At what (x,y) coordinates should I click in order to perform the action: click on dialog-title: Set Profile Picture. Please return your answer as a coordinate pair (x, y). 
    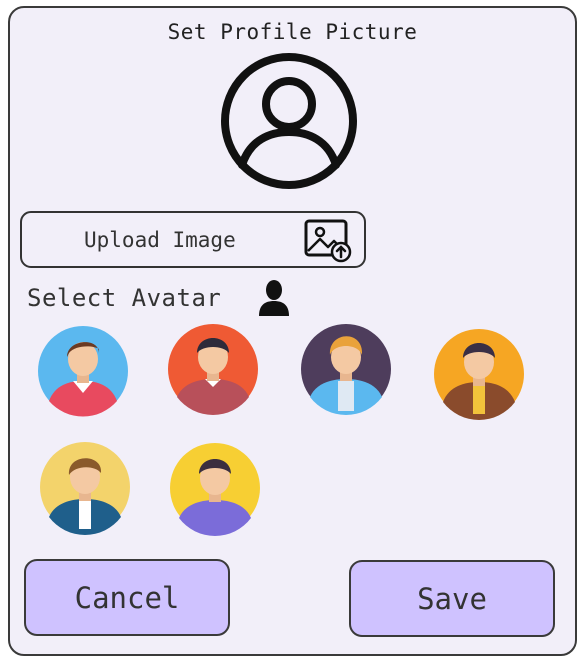
    Looking at the image, I should click on (292, 32).